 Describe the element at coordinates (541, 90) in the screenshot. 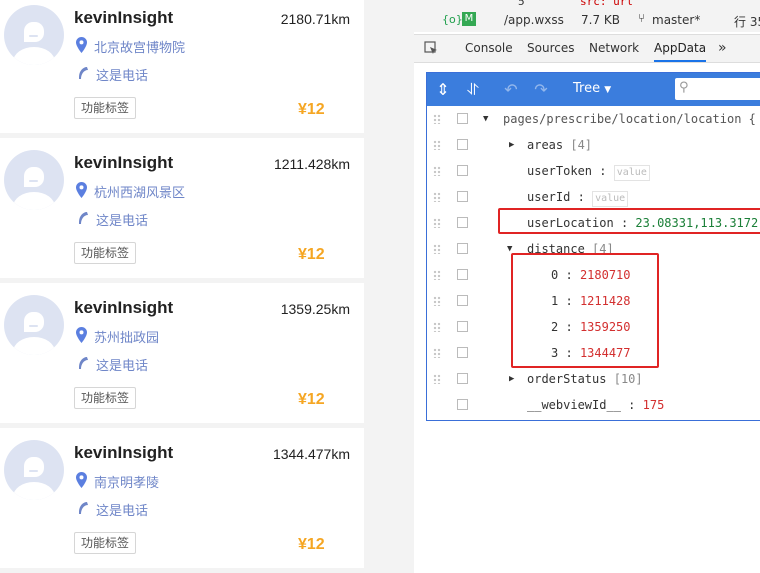

I see `redo-icon: ↷` at that location.